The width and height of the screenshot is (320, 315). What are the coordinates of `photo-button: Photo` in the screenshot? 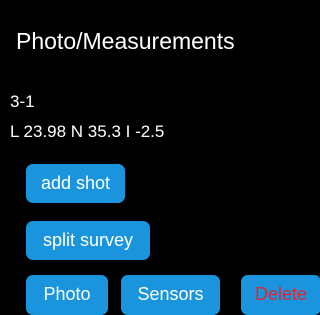 It's located at (67, 295).